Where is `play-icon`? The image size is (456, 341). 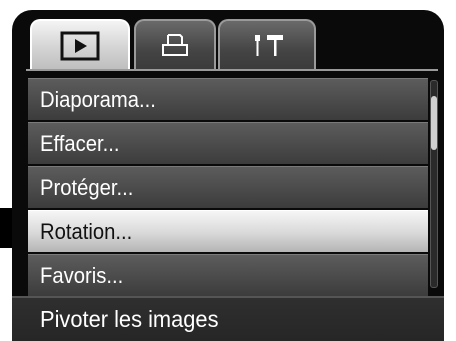 play-icon is located at coordinates (80, 46).